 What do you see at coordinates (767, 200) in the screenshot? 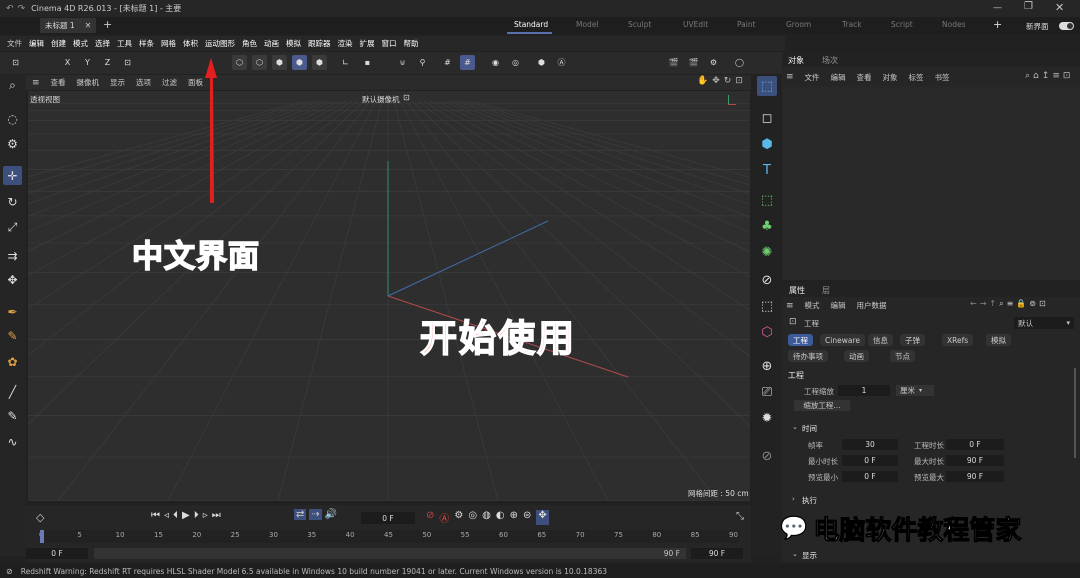
I see `subdivision-icon: ⬚` at bounding box center [767, 200].